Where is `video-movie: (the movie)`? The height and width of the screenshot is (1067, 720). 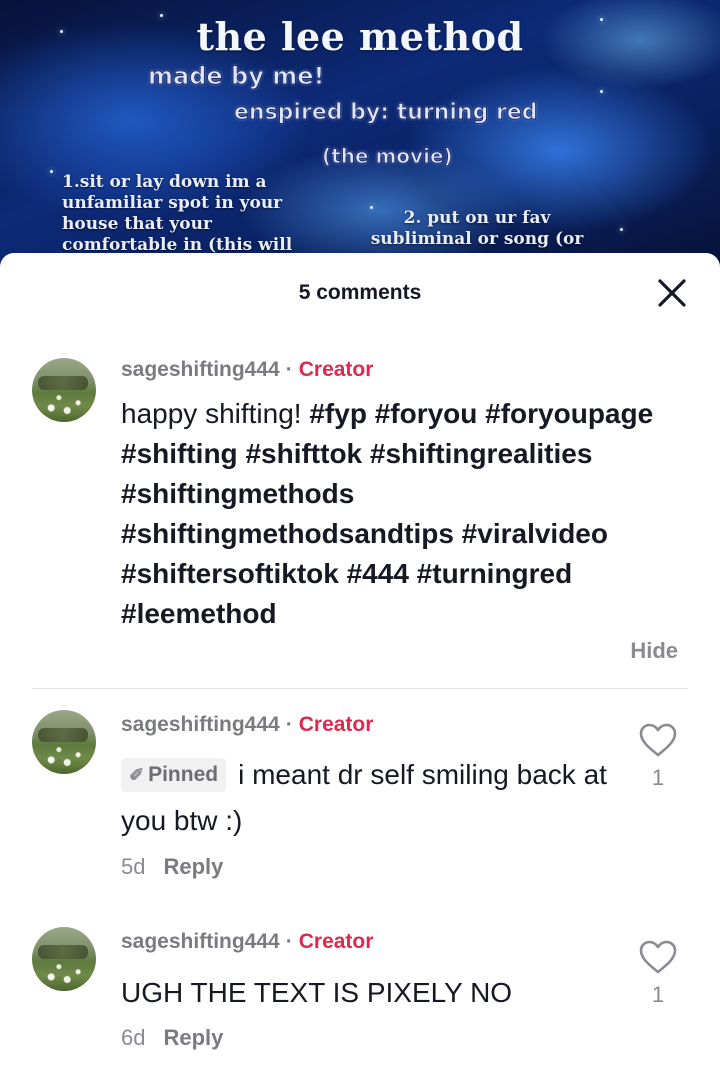 video-movie: (the movie) is located at coordinates (388, 156).